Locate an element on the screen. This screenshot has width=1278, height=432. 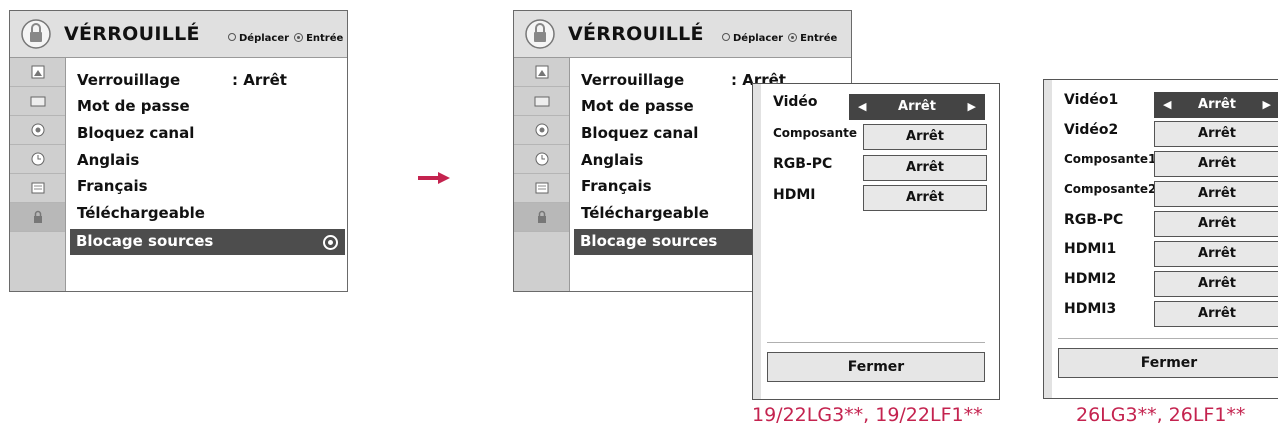
source-value-video1-text: Arrêt is located at coordinates (1217, 104).